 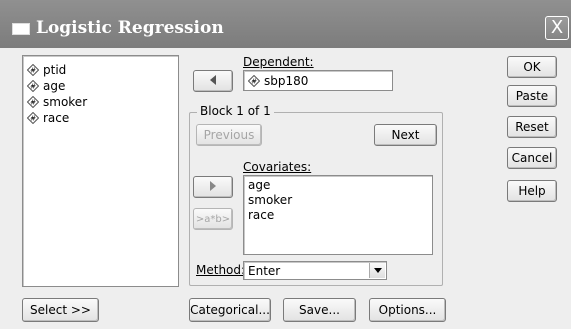 What do you see at coordinates (60, 310) in the screenshot?
I see `select-button: Select >>` at bounding box center [60, 310].